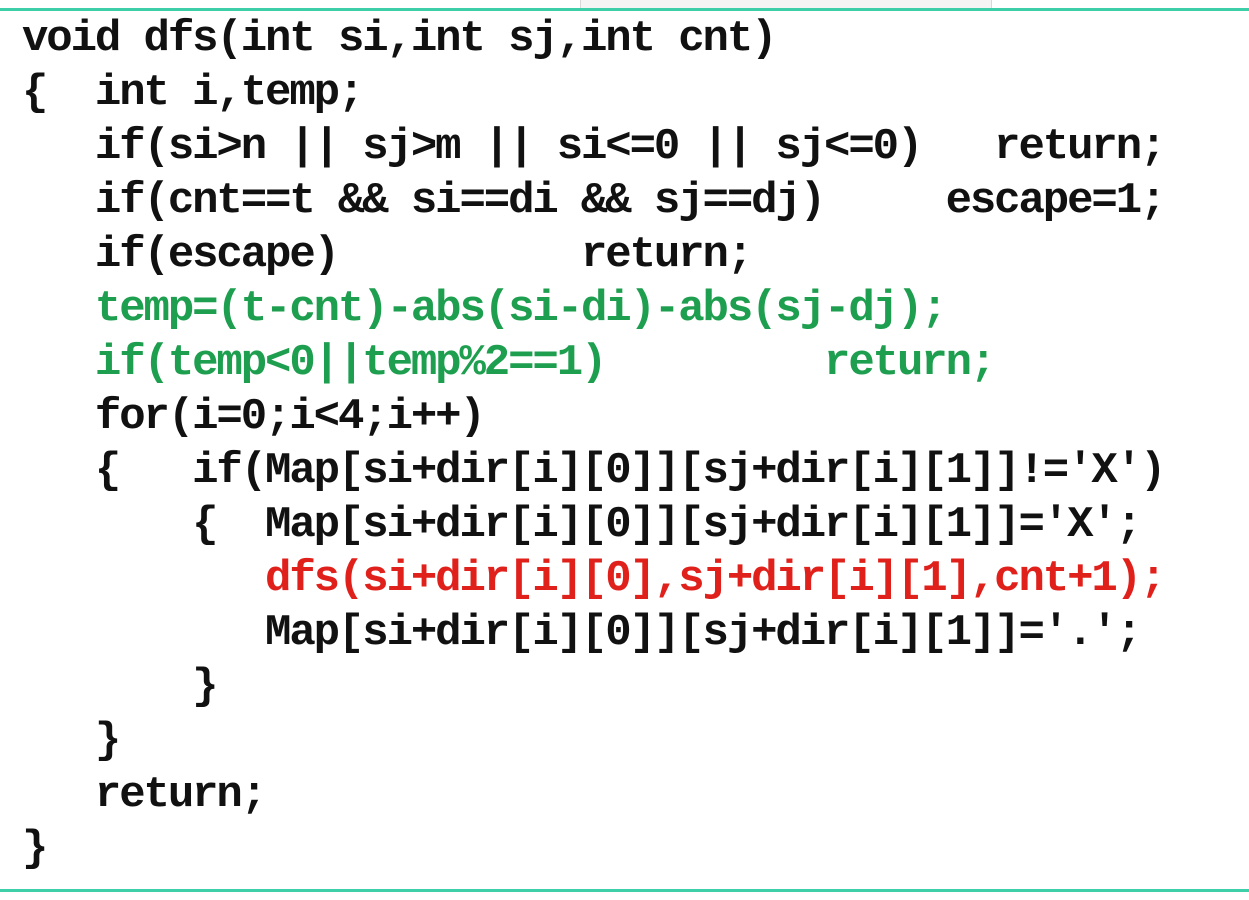 The image size is (1249, 900). Describe the element at coordinates (485, 309) in the screenshot. I see `code-line-temp-calc: temp=(t-cnt)-abs(si-di)-abs(sj-dj);` at that location.